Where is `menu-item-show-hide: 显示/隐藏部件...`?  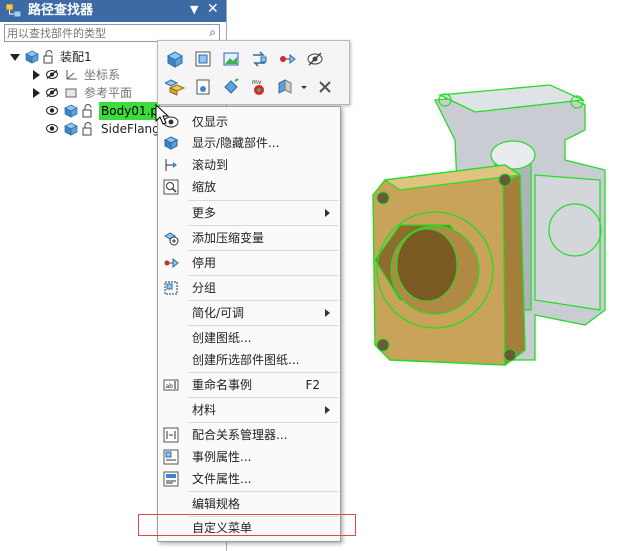
menu-item-show-hide: 显示/隐藏部件... is located at coordinates (249, 143).